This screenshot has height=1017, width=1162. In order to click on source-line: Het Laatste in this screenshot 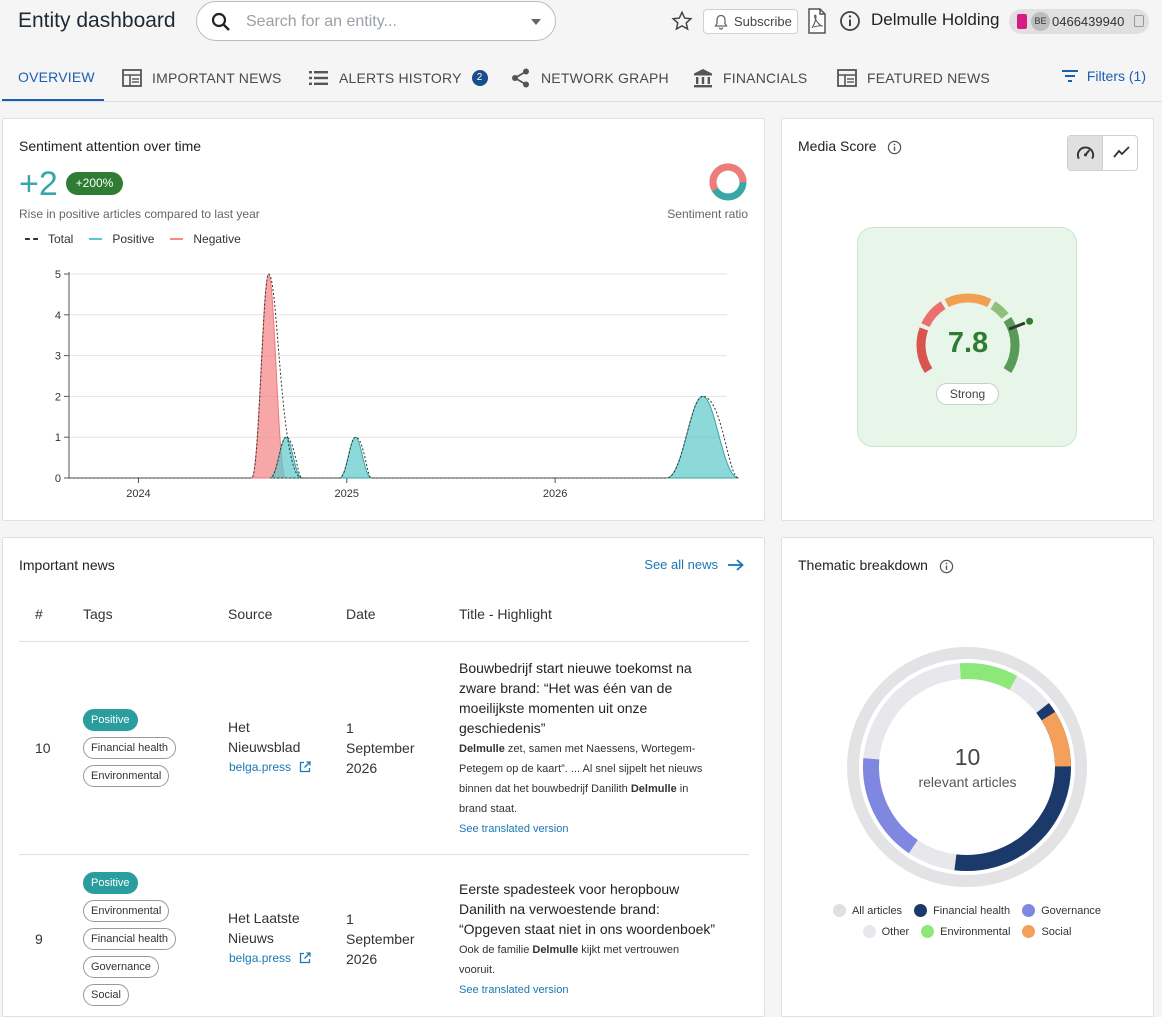, I will do `click(264, 918)`.